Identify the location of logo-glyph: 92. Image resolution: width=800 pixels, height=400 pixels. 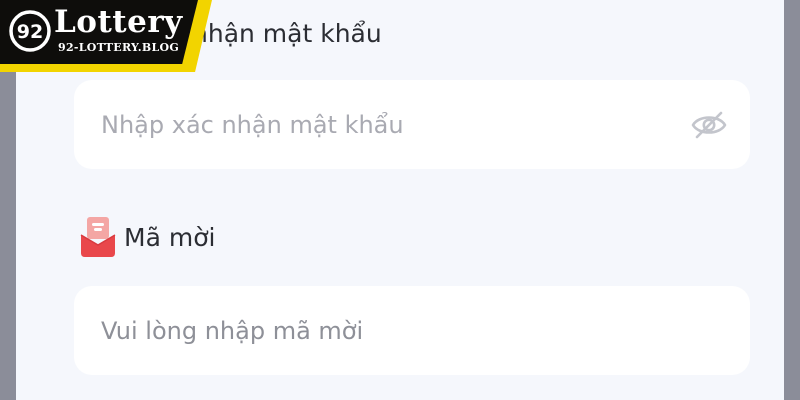
(30, 32).